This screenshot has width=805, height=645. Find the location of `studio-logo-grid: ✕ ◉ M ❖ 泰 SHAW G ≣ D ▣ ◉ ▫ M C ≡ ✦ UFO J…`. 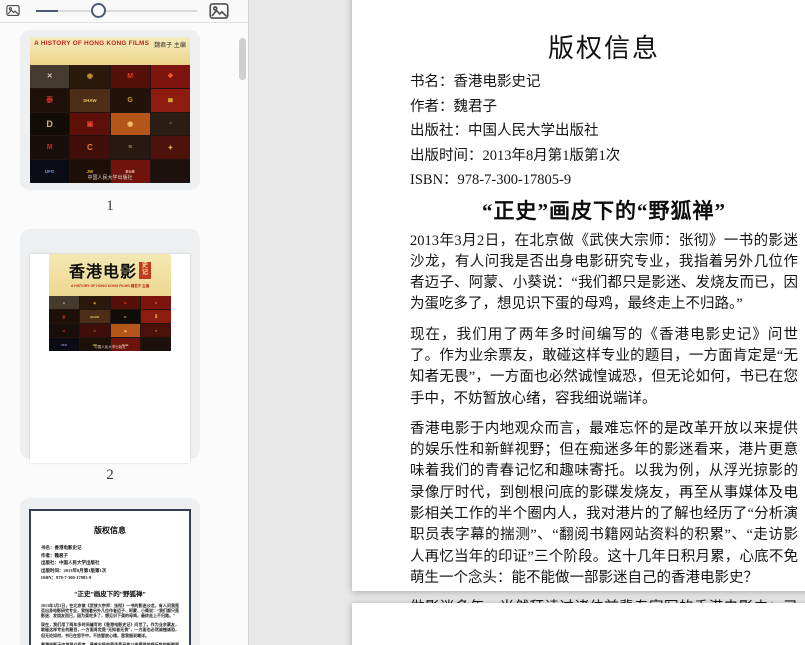

studio-logo-grid: ✕ ◉ M ❖ 泰 SHAW G ≣ D ▣ ◉ ▫ M C ≡ ✦ UFO J… is located at coordinates (110, 124).